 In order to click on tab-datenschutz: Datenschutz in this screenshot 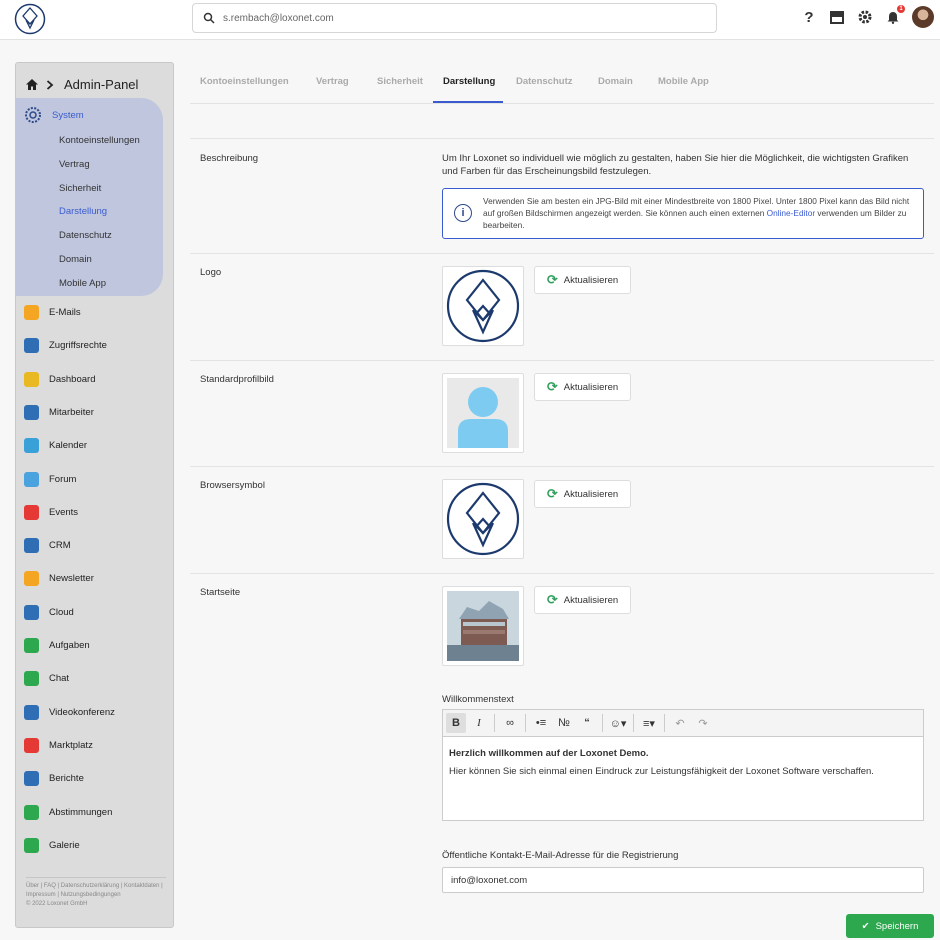, I will do `click(544, 81)`.